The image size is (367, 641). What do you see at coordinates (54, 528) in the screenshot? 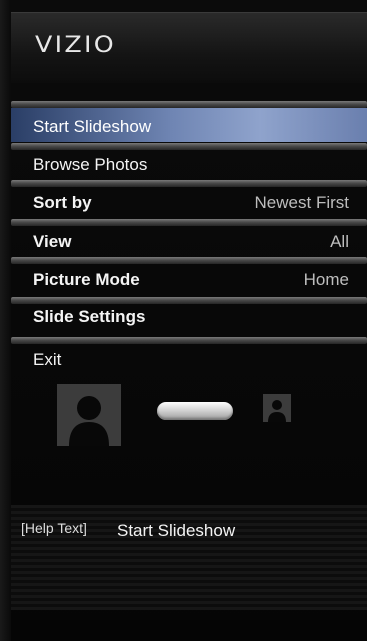
I see `help-tag: [Help Text]` at bounding box center [54, 528].